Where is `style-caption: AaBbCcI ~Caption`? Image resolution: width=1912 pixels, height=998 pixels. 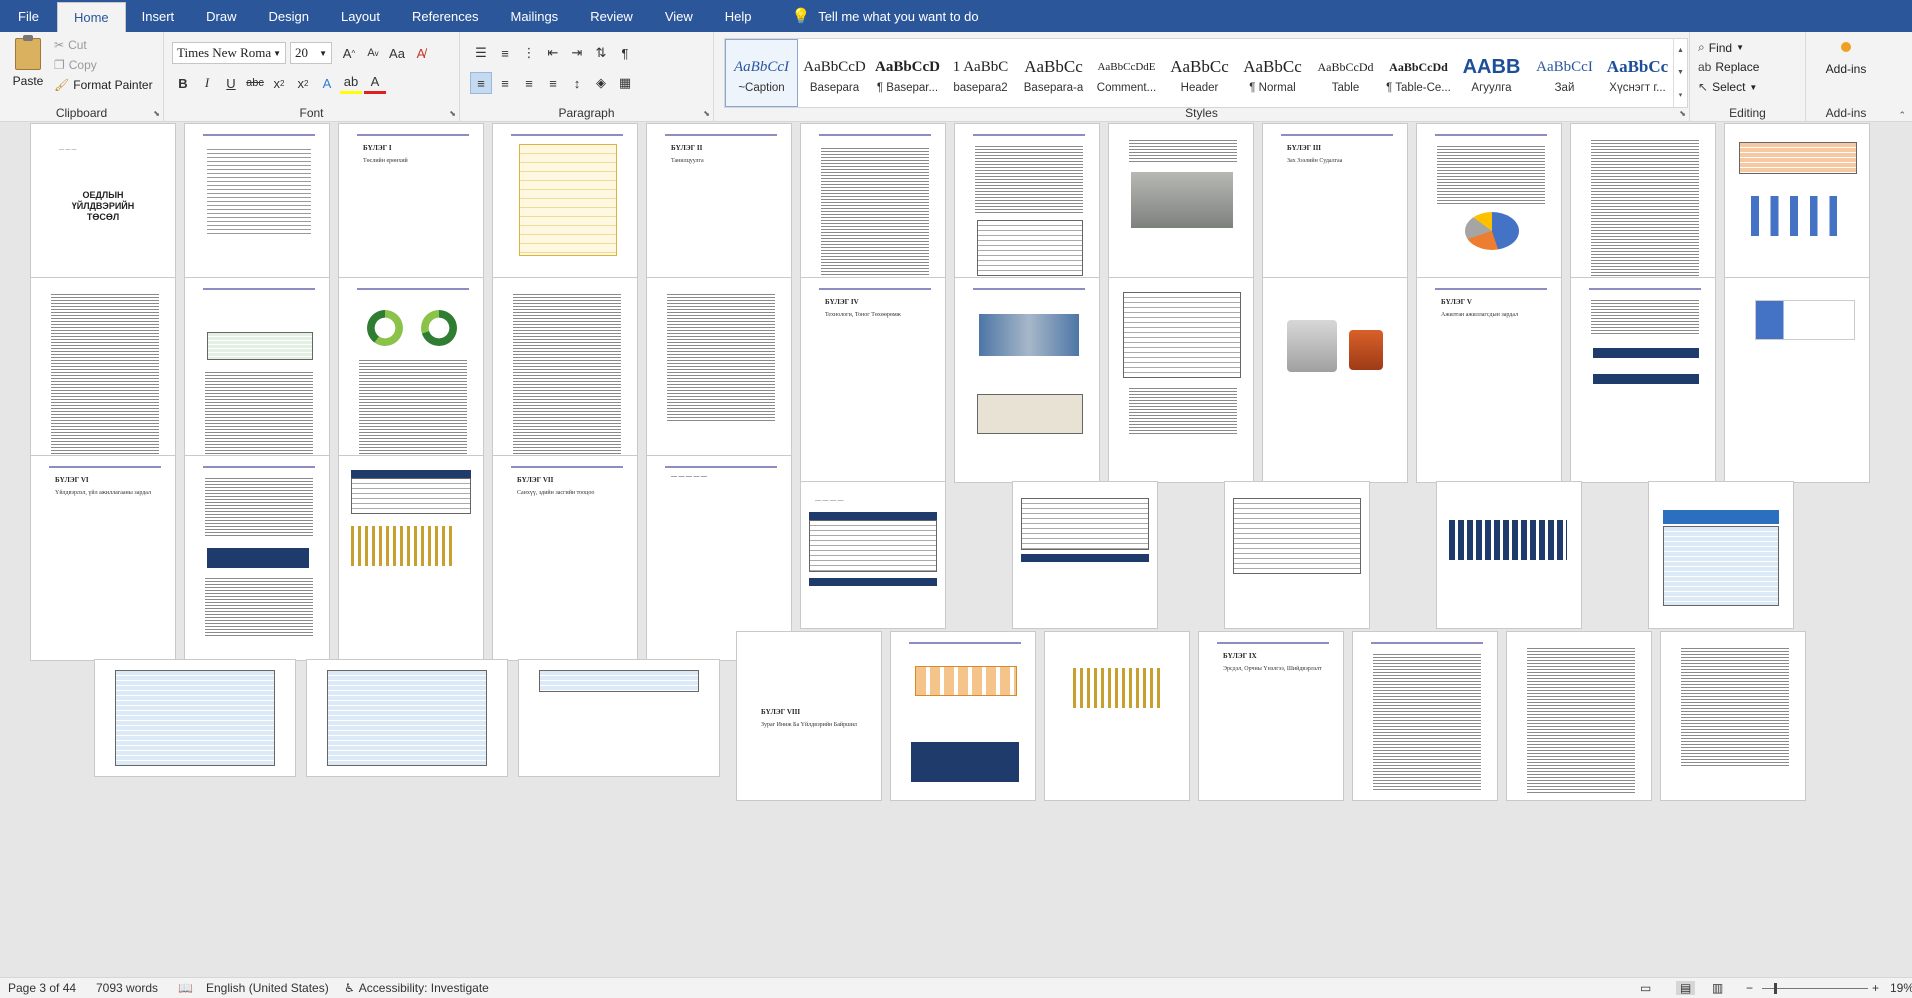
style-caption: AaBbCcI ~Caption is located at coordinates (761, 73).